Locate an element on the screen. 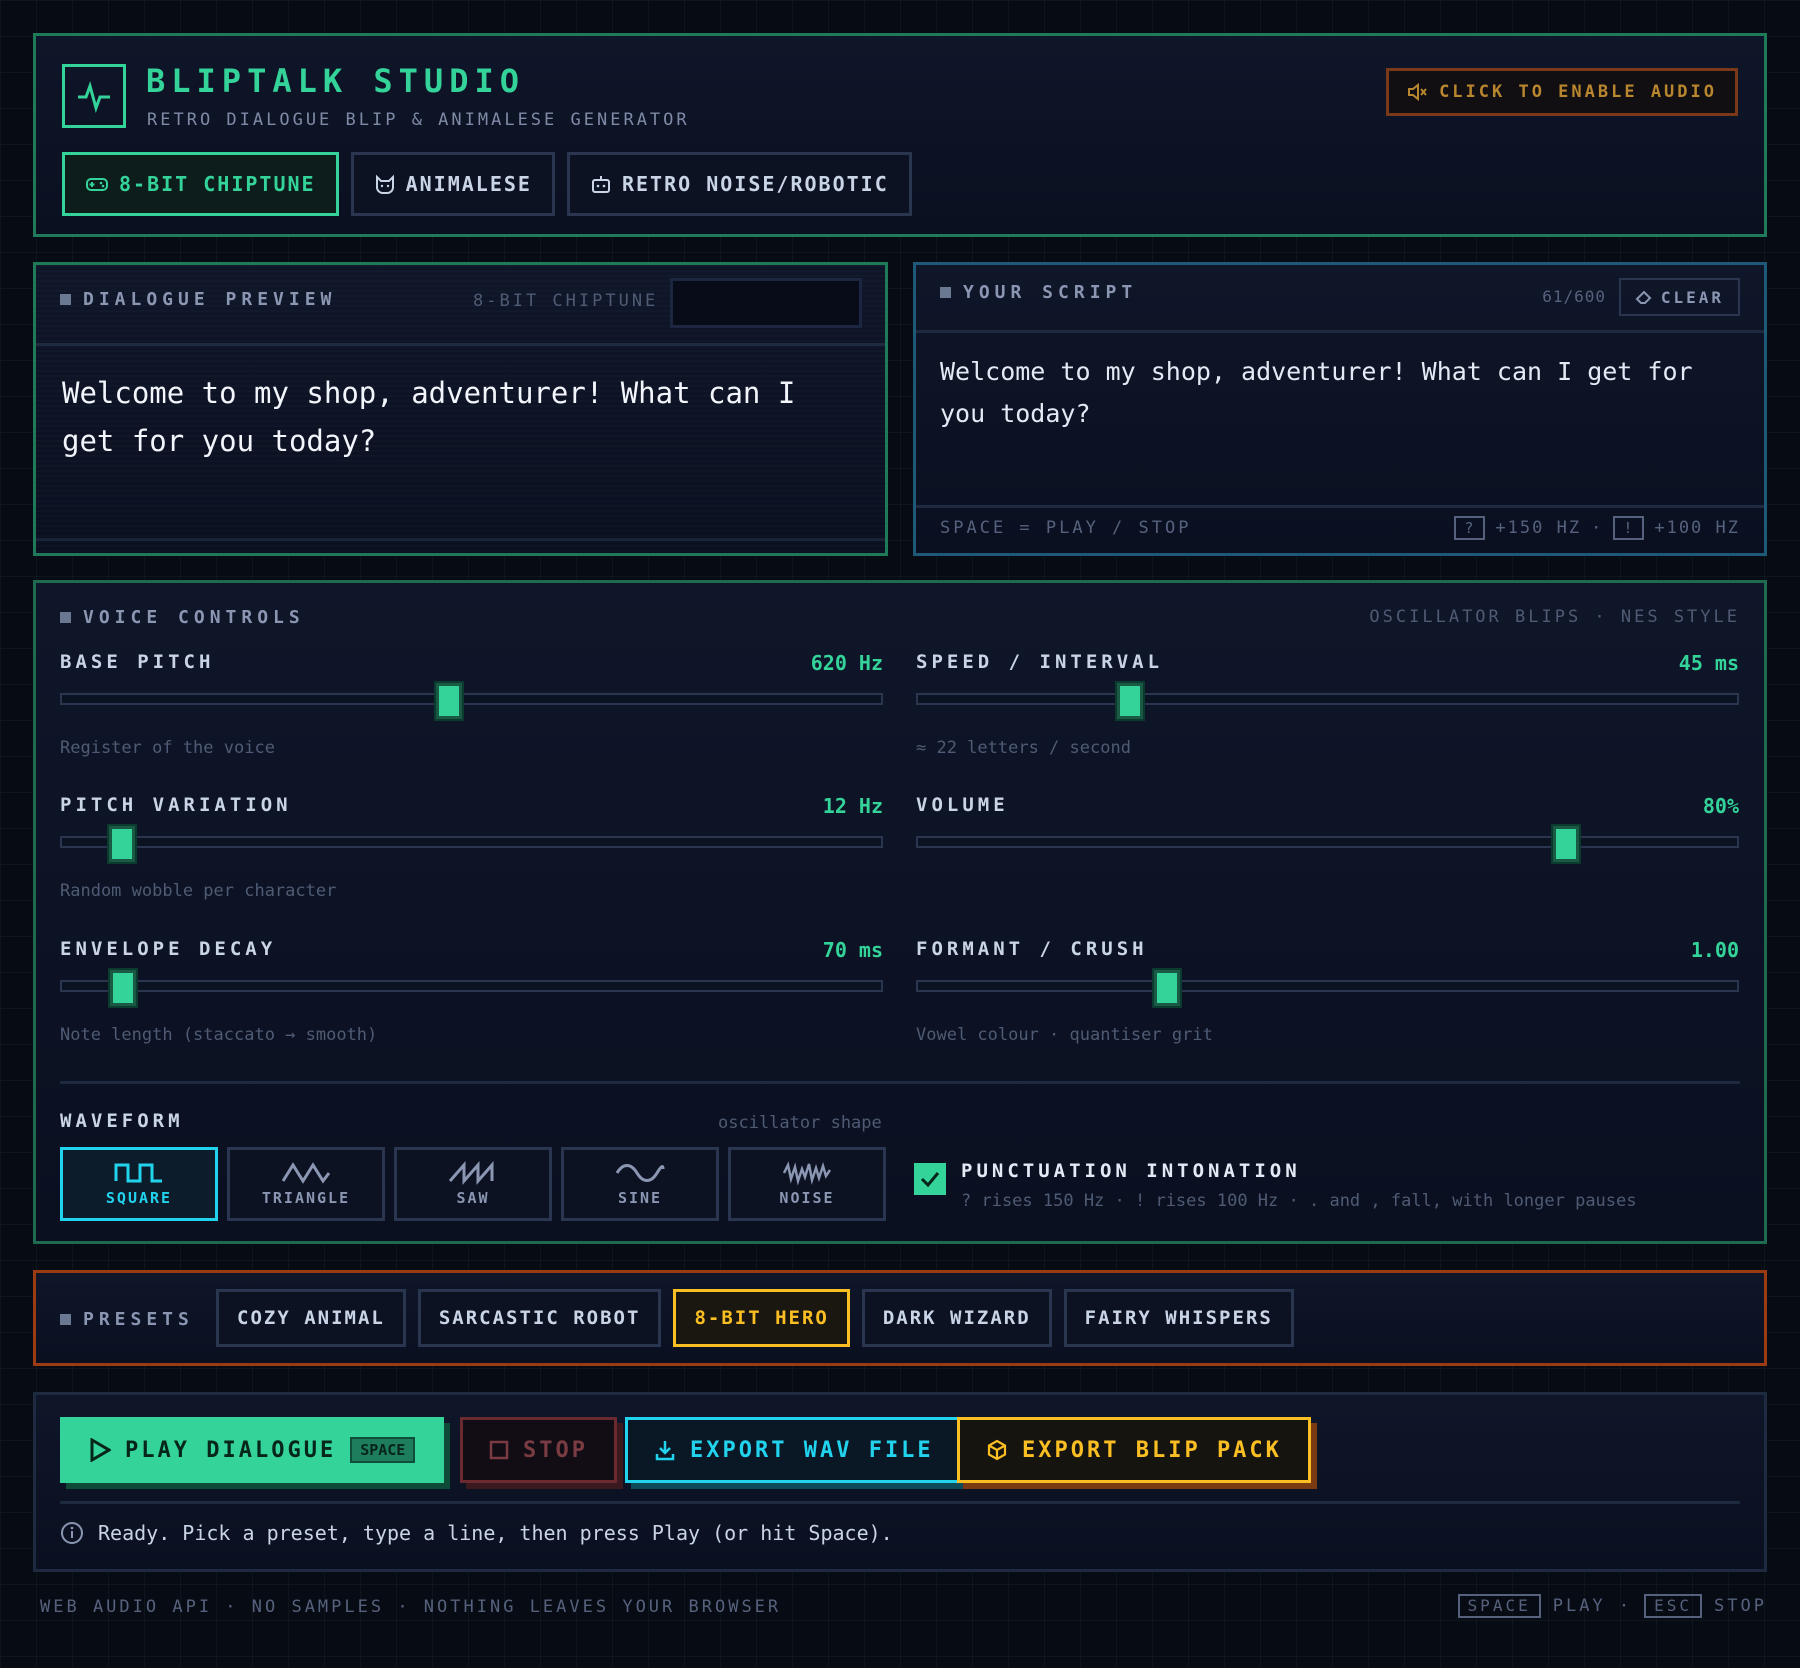  waveform-label: NOISE is located at coordinates (807, 1198).